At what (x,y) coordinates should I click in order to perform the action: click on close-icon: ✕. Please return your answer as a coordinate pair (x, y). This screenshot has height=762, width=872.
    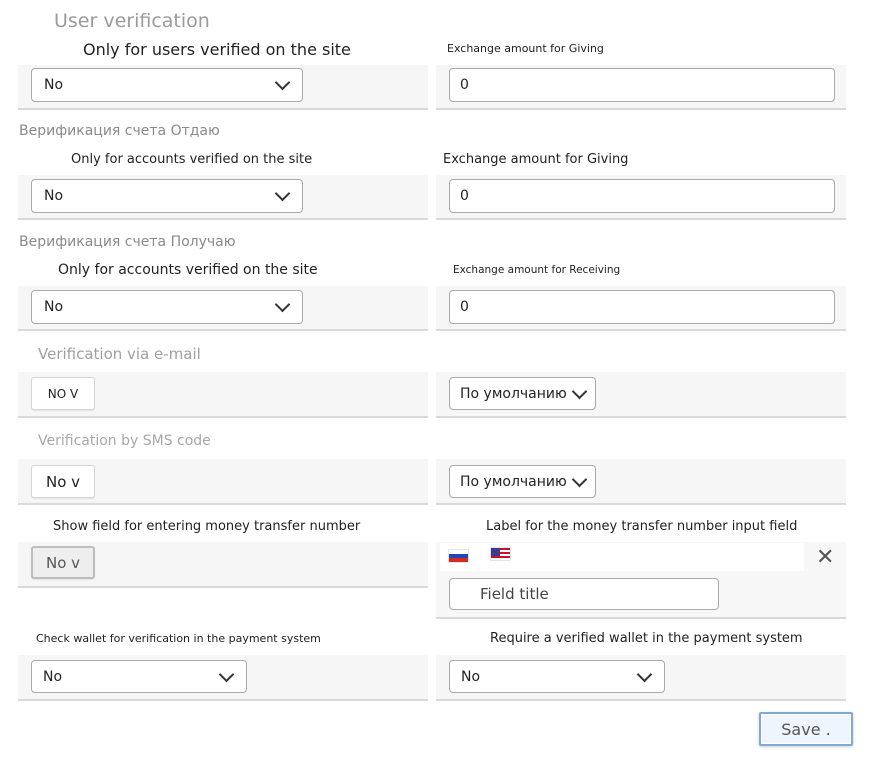
    Looking at the image, I should click on (825, 558).